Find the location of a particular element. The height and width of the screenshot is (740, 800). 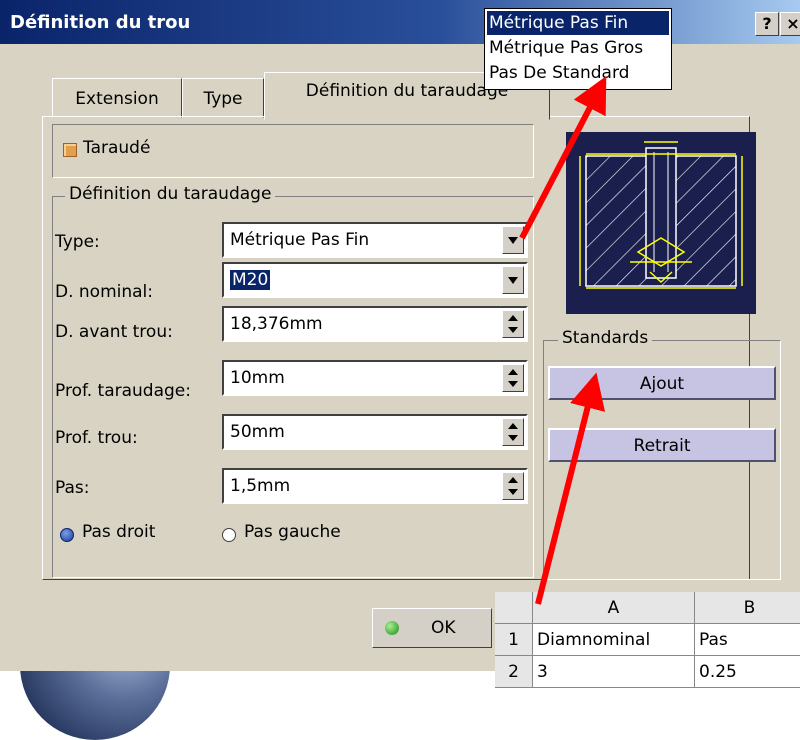

tapped-row: Taraudé is located at coordinates (293, 151).